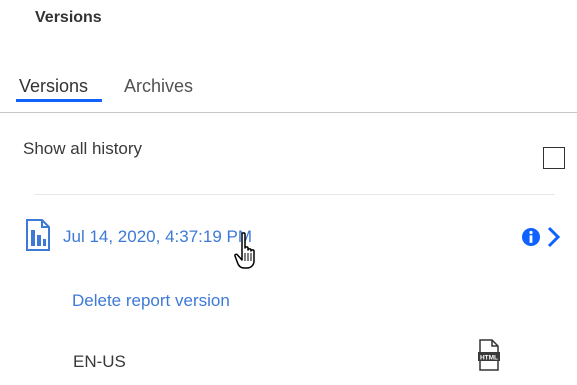 This screenshot has width=577, height=385. What do you see at coordinates (53, 86) in the screenshot?
I see `tab-versions: Versions` at bounding box center [53, 86].